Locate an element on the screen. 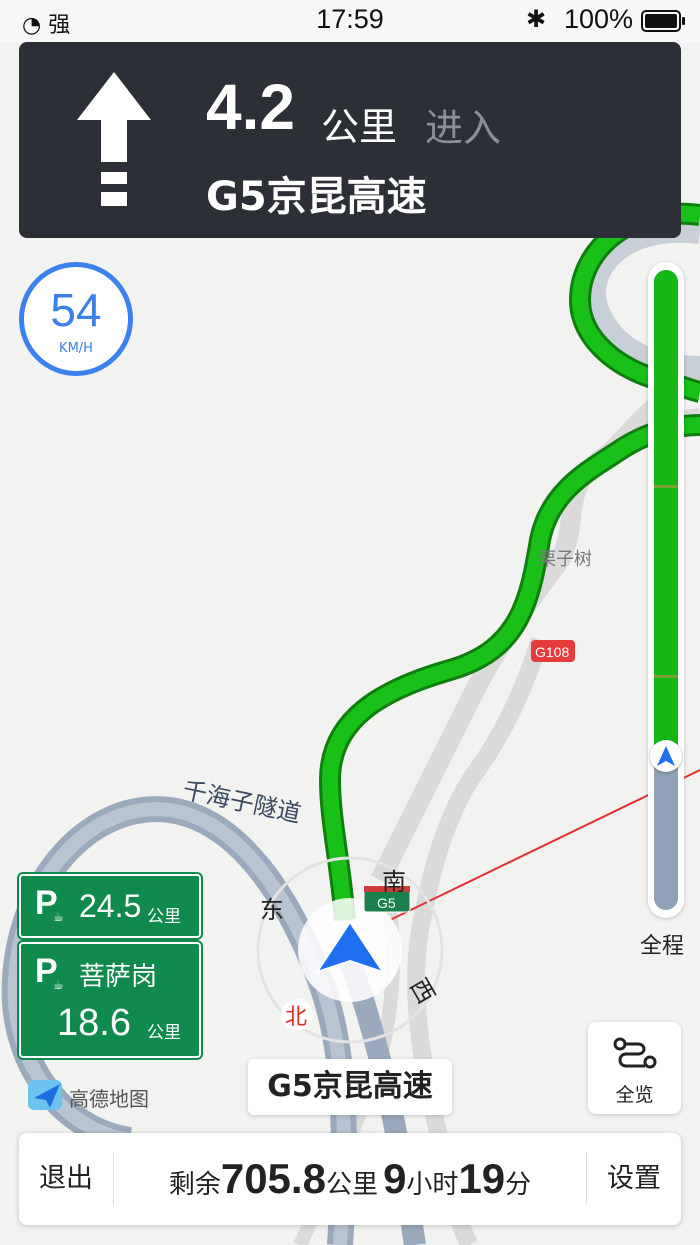  current-road-label: G5京昆高速 is located at coordinates (350, 1087).